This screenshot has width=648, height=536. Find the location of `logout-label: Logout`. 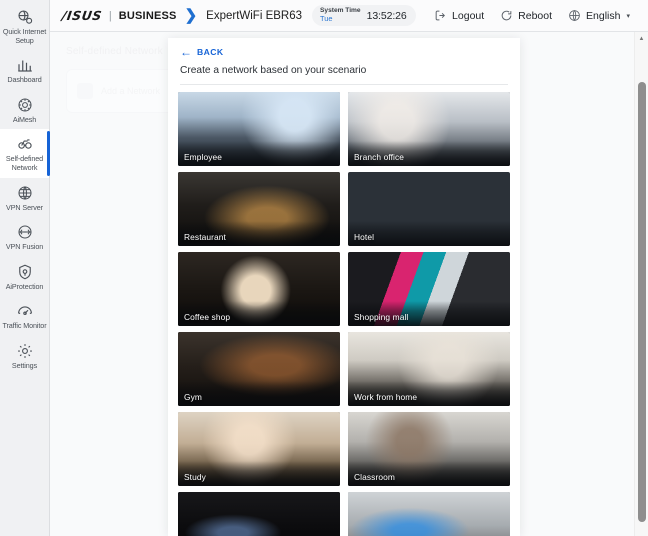

logout-label: Logout is located at coordinates (468, 15).